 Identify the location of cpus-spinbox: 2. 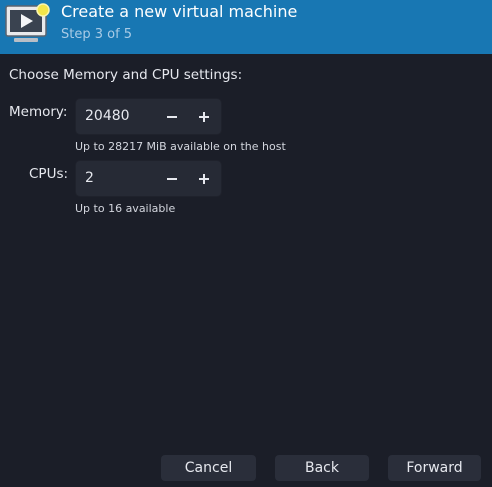
(148, 178).